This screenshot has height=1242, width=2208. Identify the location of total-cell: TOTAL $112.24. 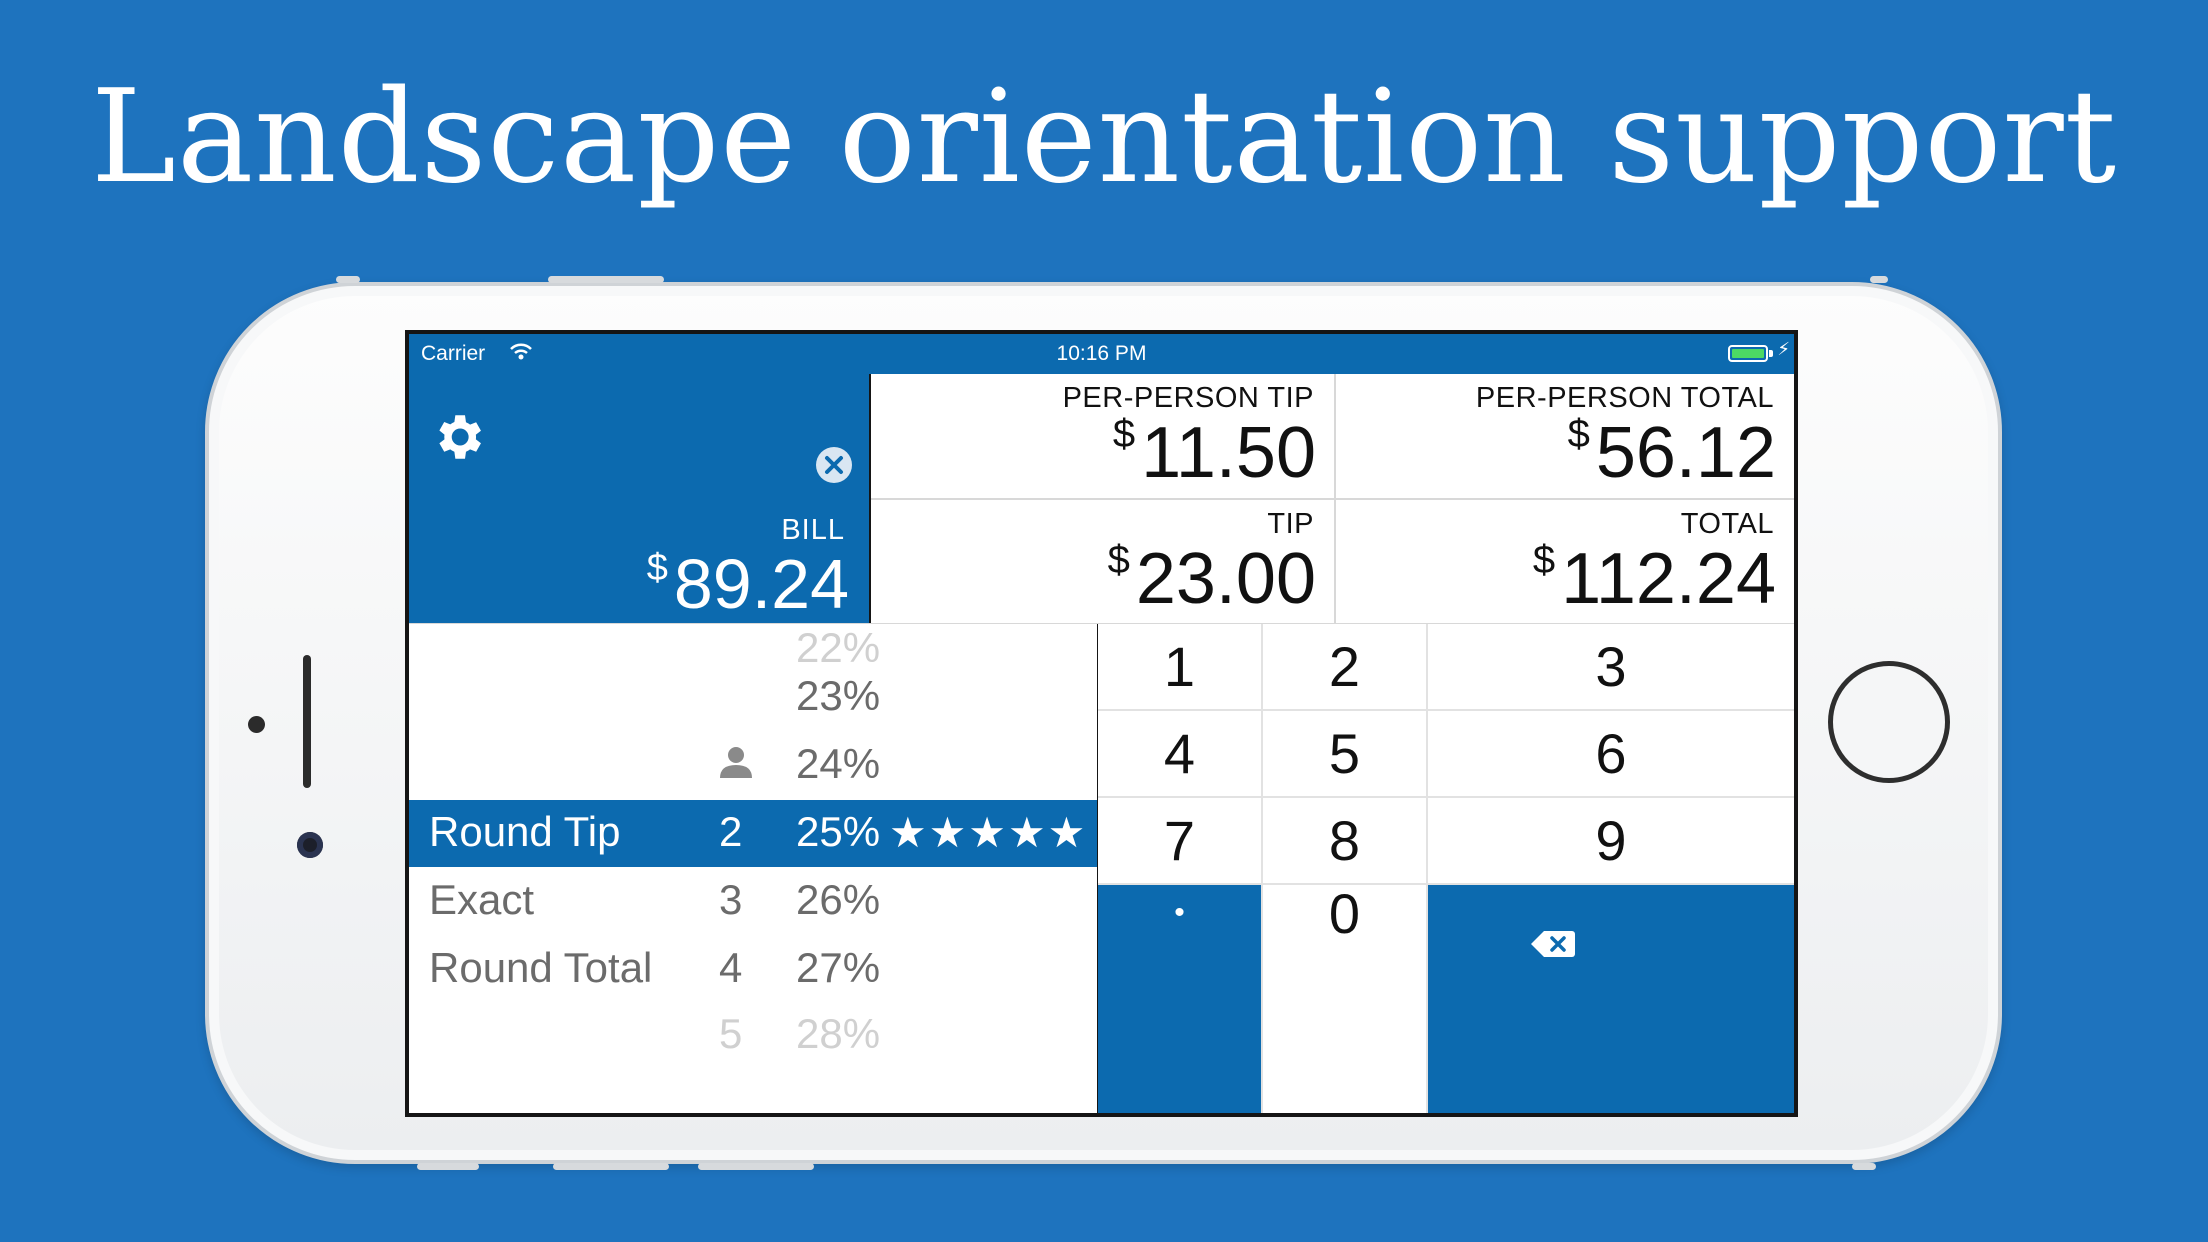
(1565, 562).